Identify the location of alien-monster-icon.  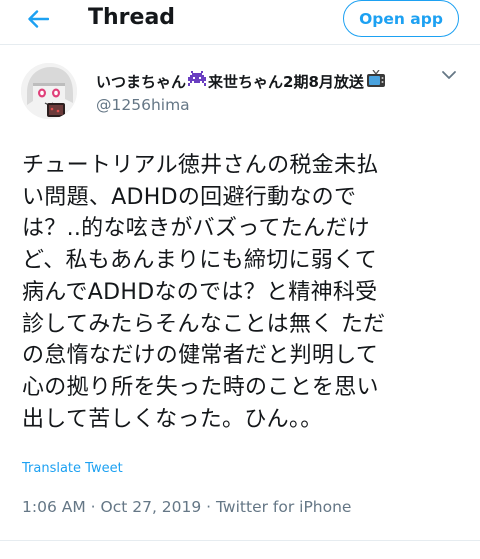
(197, 81).